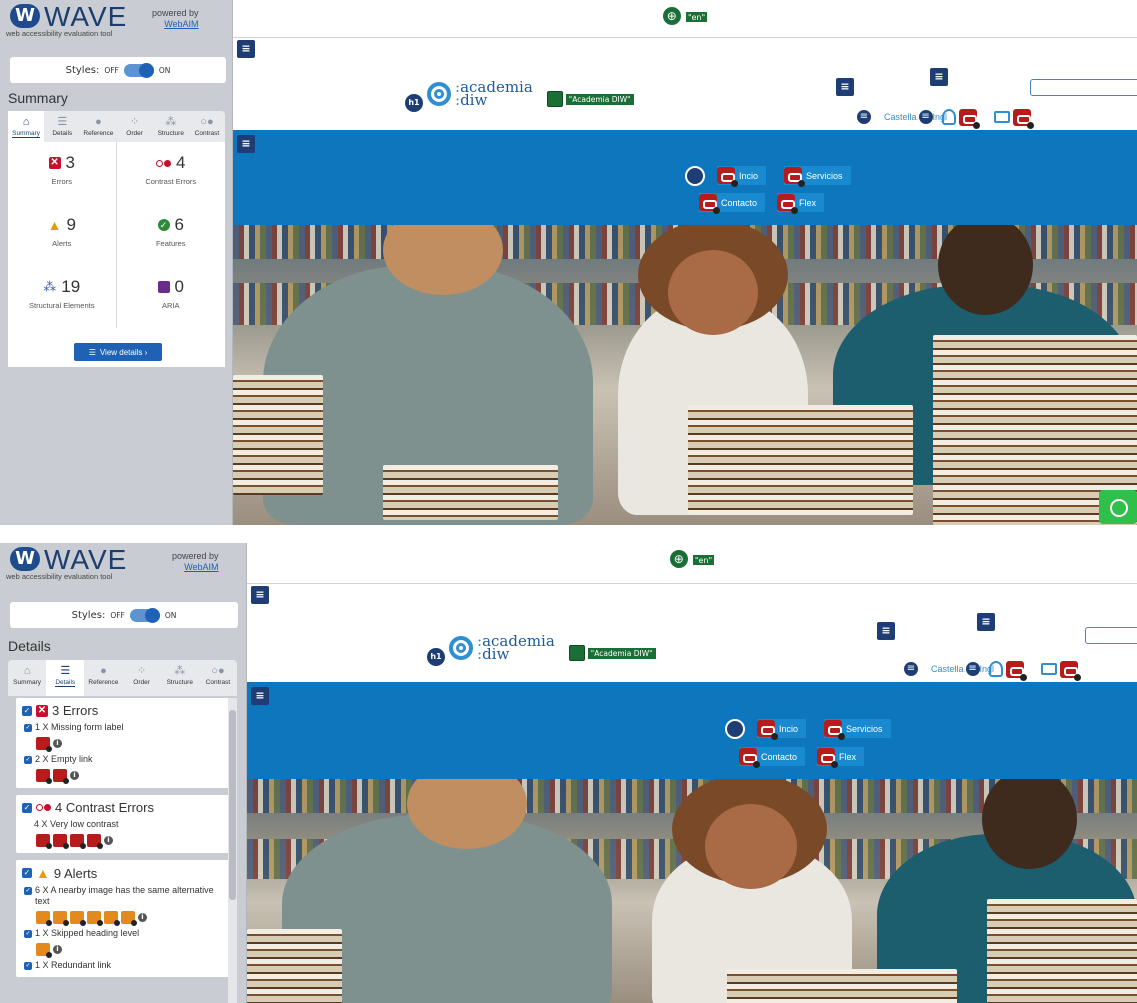 The height and width of the screenshot is (1003, 1137). What do you see at coordinates (1118, 507) in the screenshot?
I see `whatsapp-icon` at bounding box center [1118, 507].